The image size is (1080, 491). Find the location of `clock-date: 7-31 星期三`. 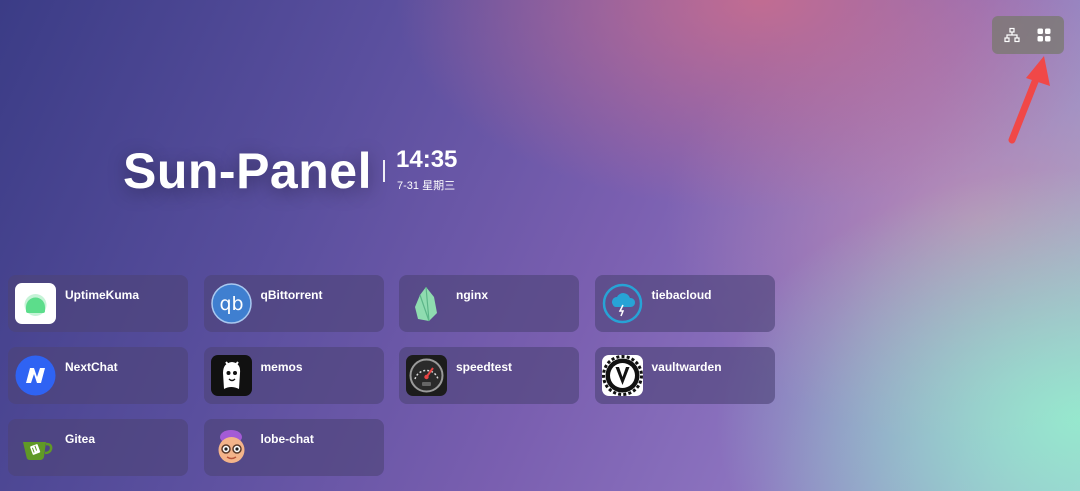

clock-date: 7-31 星期三 is located at coordinates (426, 186).